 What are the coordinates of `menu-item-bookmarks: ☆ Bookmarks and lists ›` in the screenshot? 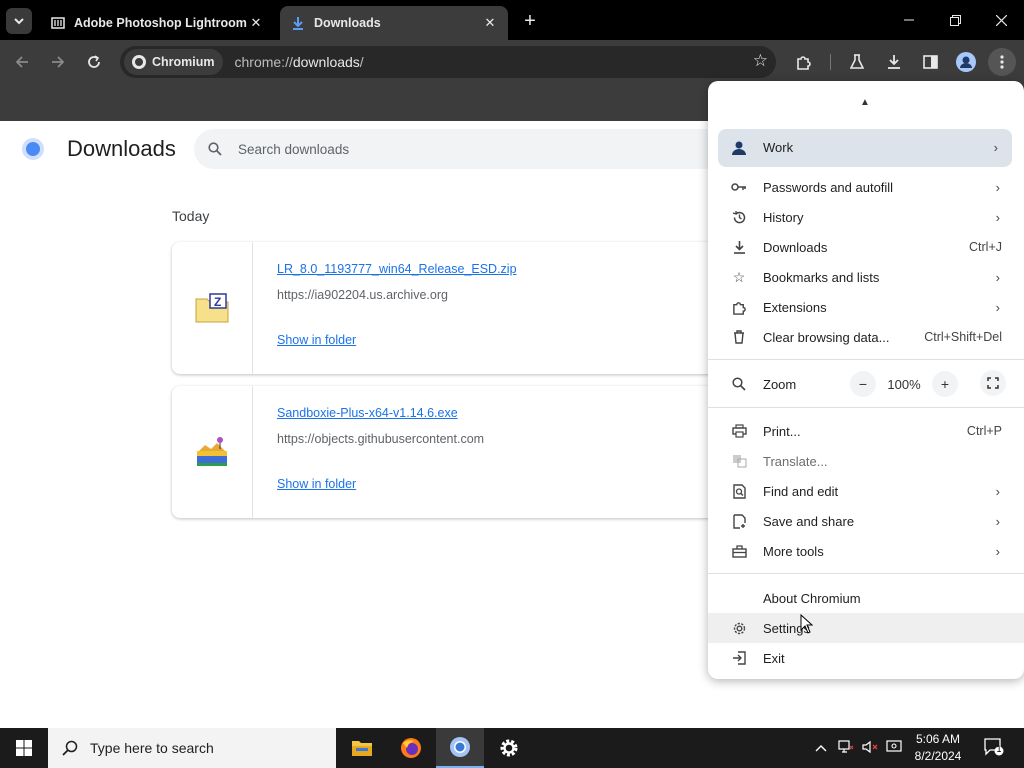 It's located at (866, 277).